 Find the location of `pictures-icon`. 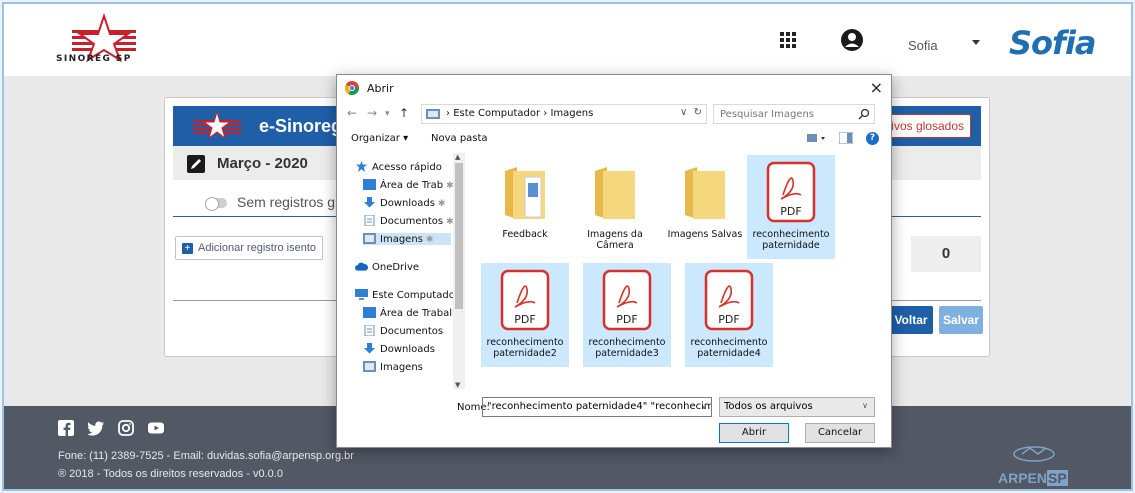

pictures-icon is located at coordinates (369, 366).